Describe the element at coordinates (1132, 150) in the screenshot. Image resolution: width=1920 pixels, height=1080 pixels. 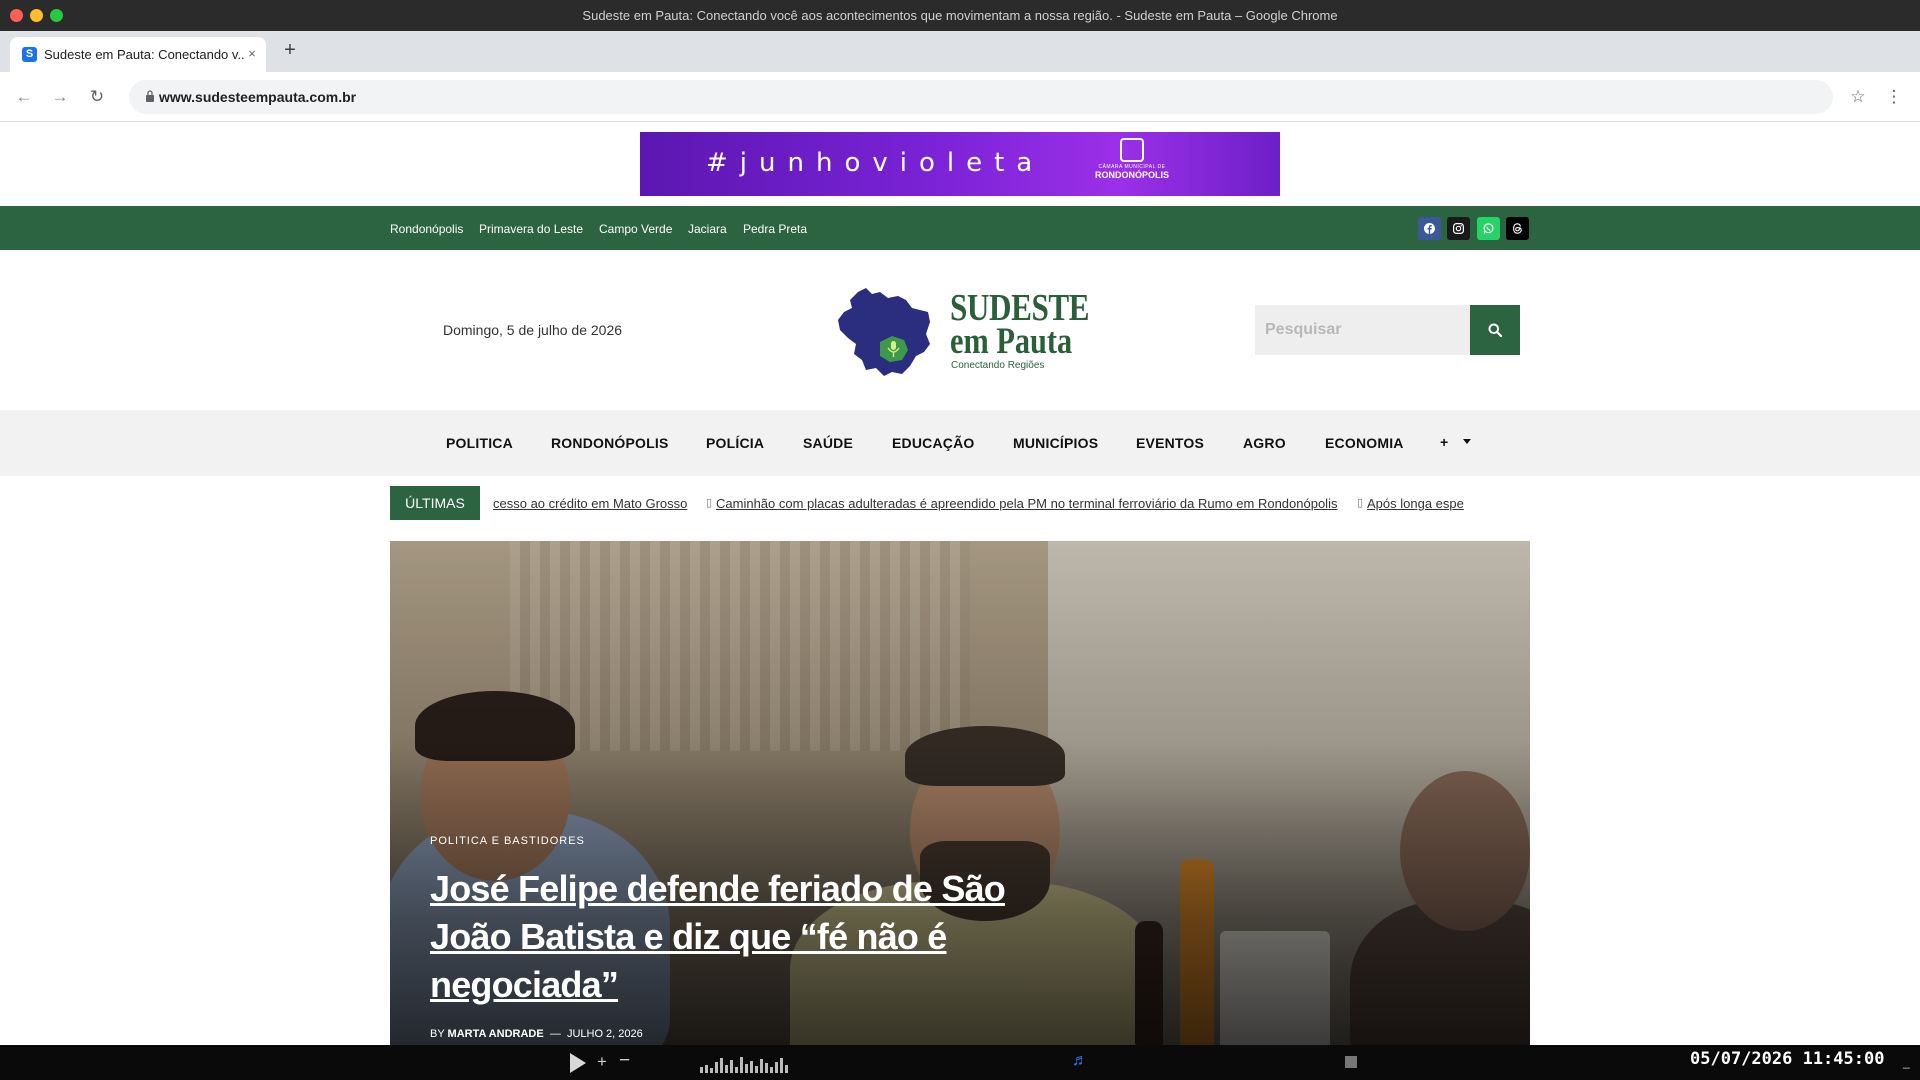
I see `crest-icon` at that location.